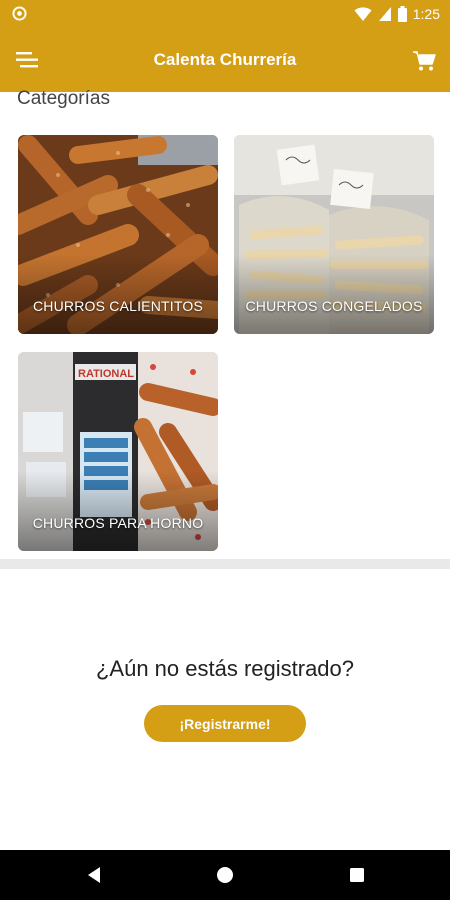 The height and width of the screenshot is (900, 450). I want to click on category-label: CHURROS CONGELADOS, so click(334, 306).